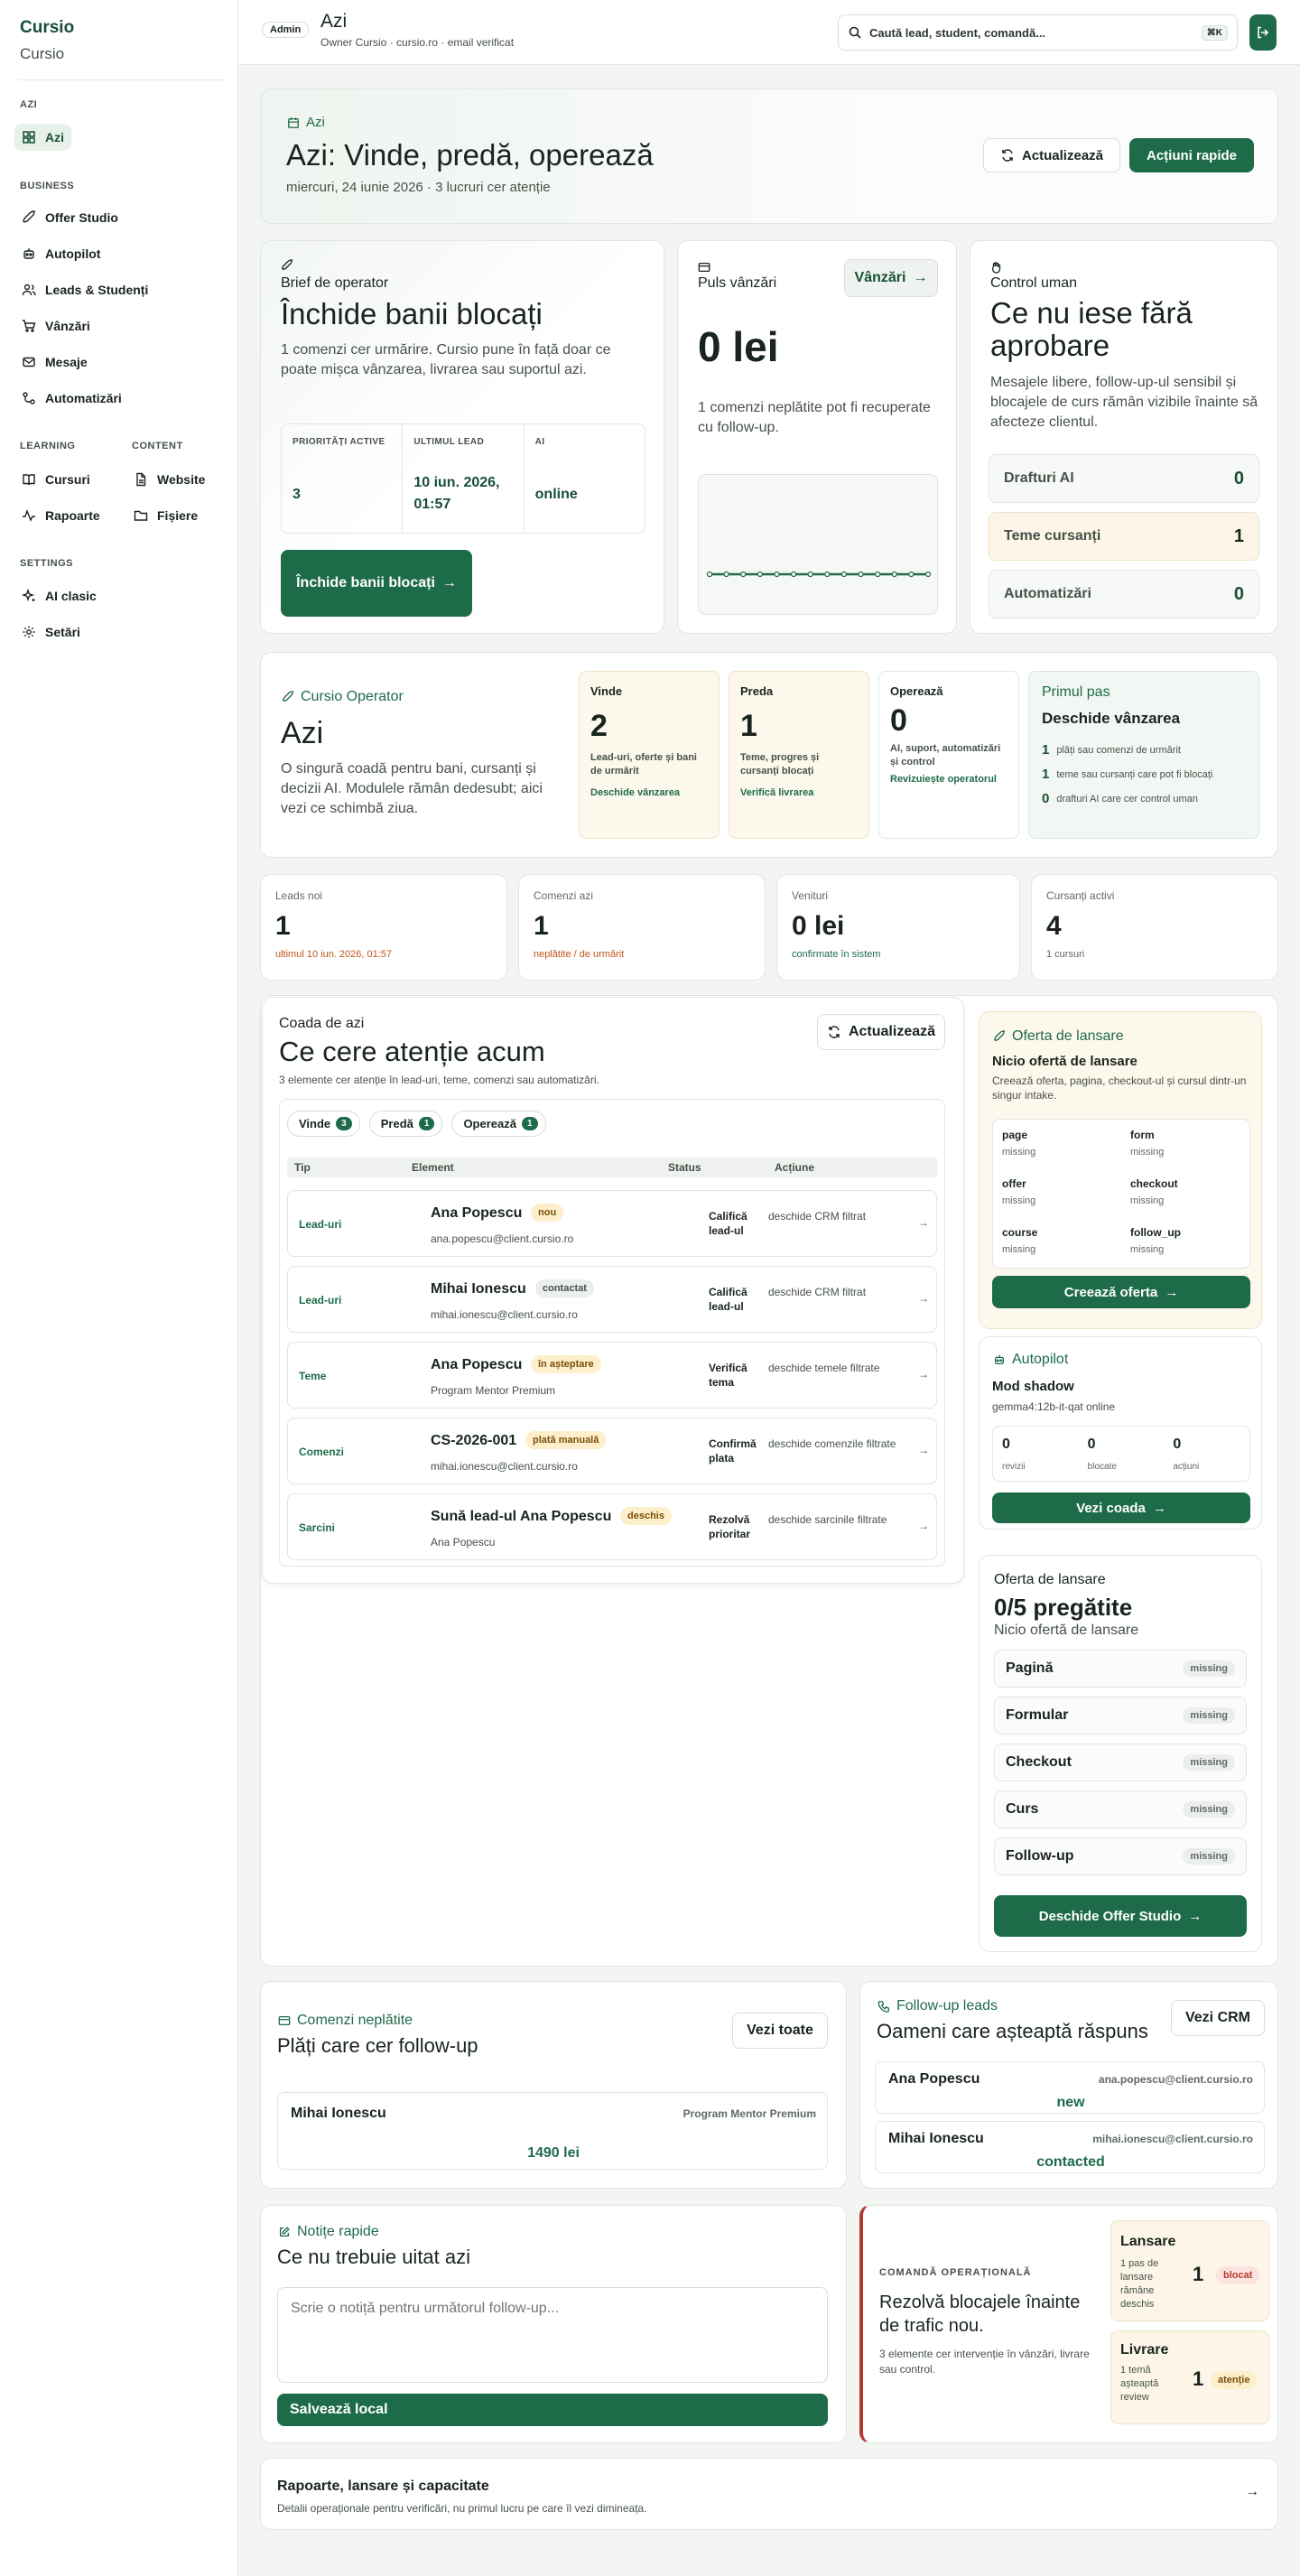 The image size is (1300, 2576). I want to click on sidebar-item-setari: Setări, so click(51, 632).